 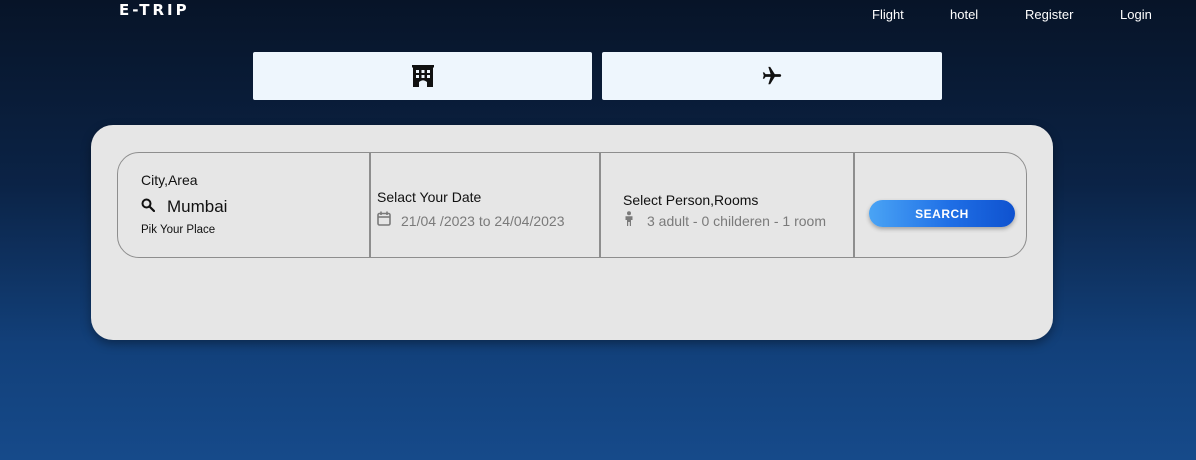 What do you see at coordinates (942, 213) in the screenshot?
I see `search-button: SEARCH` at bounding box center [942, 213].